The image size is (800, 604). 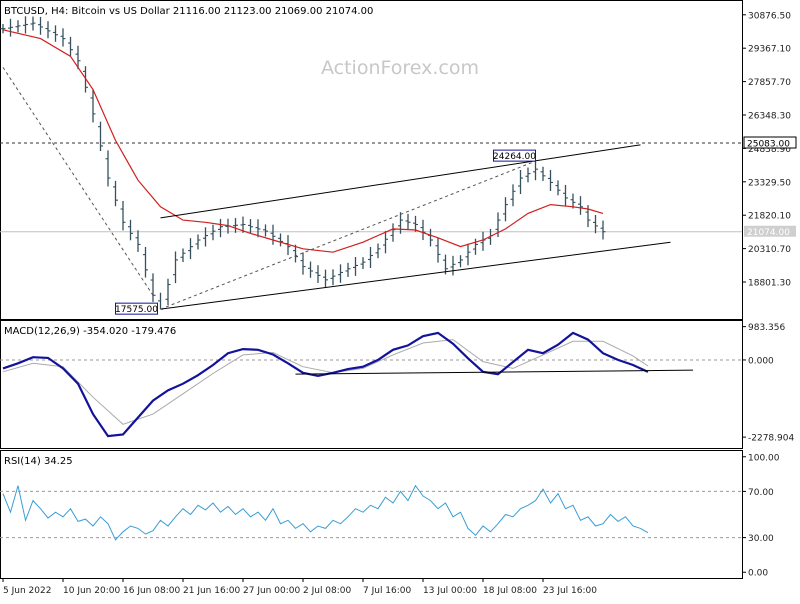 I want to click on rsi-layer, so click(x=371, y=512).